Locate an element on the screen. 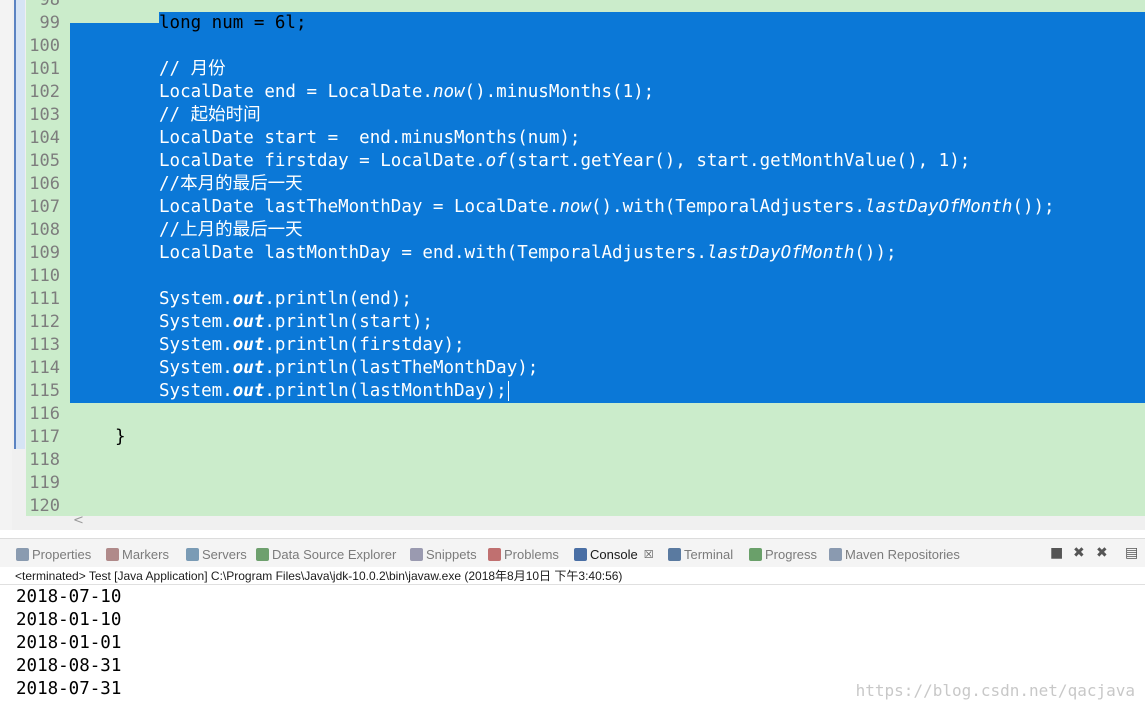 Image resolution: width=1145 pixels, height=708 pixels. tab-label: Markers is located at coordinates (145, 554).